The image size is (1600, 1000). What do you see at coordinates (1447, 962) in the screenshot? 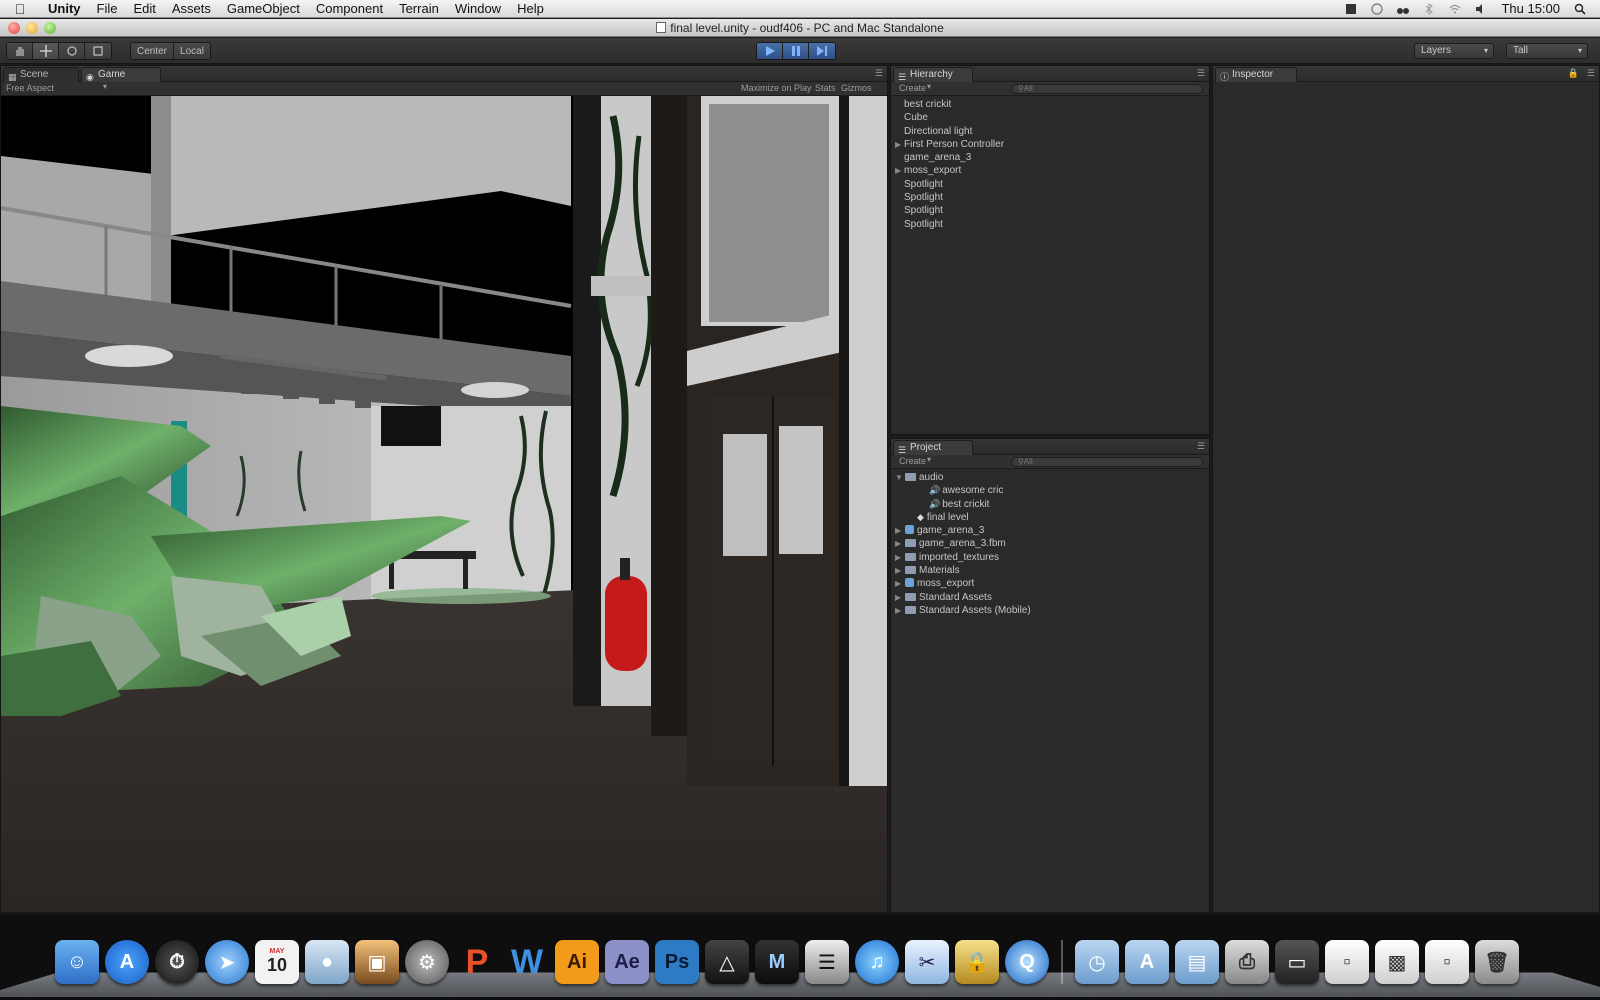
I see `pdf-stack-icon: ▫` at bounding box center [1447, 962].